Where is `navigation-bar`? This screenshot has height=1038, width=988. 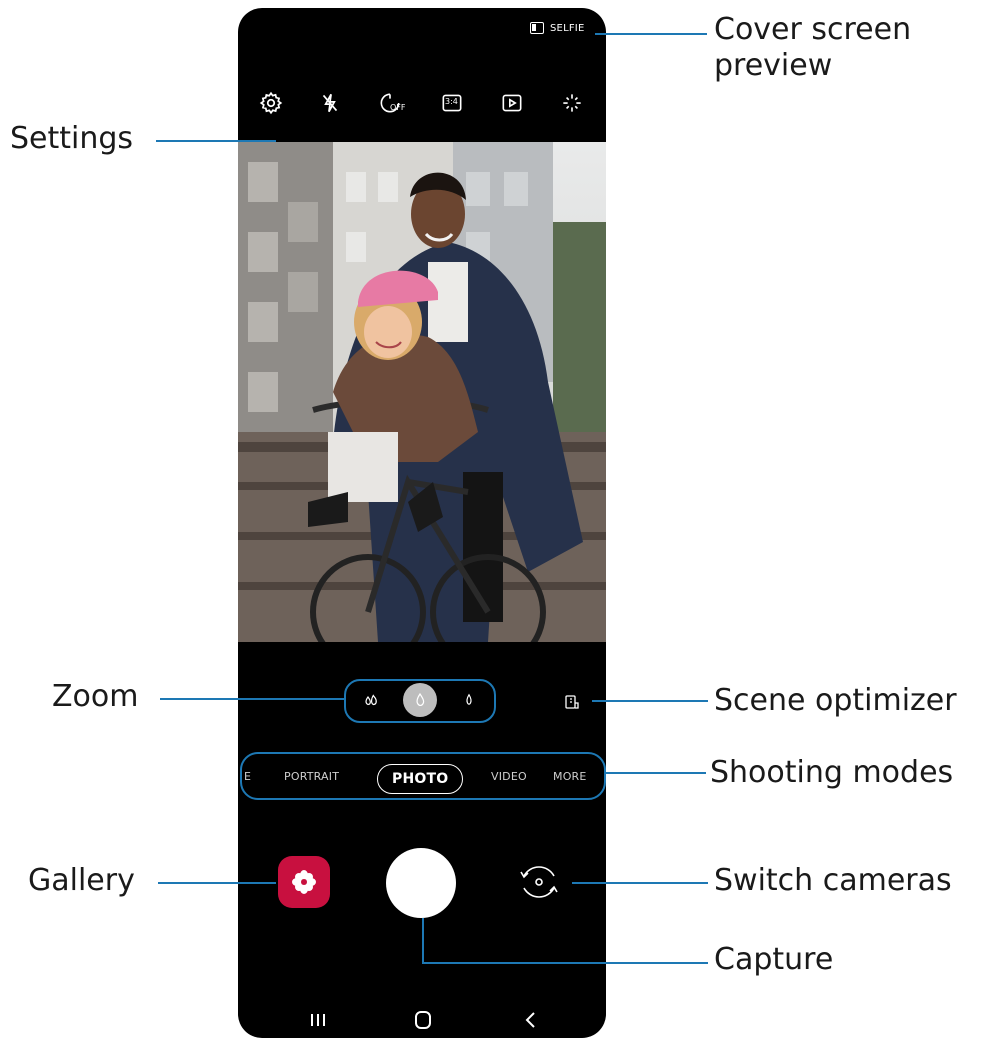
navigation-bar is located at coordinates (422, 1018).